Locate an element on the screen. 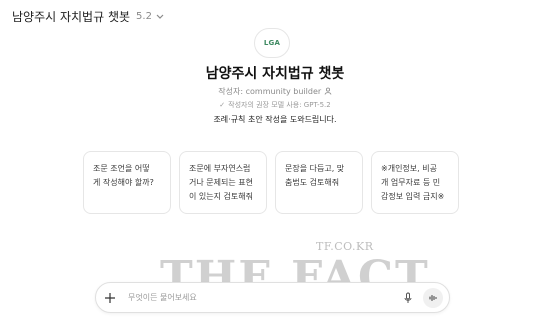  starter-line: 거나 문제되는 표현 is located at coordinates (221, 182).